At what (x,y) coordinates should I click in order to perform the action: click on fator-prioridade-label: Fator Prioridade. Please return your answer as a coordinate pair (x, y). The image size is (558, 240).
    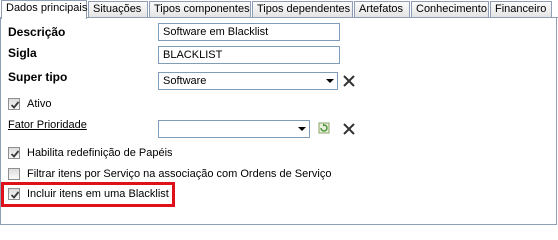
    Looking at the image, I should click on (47, 125).